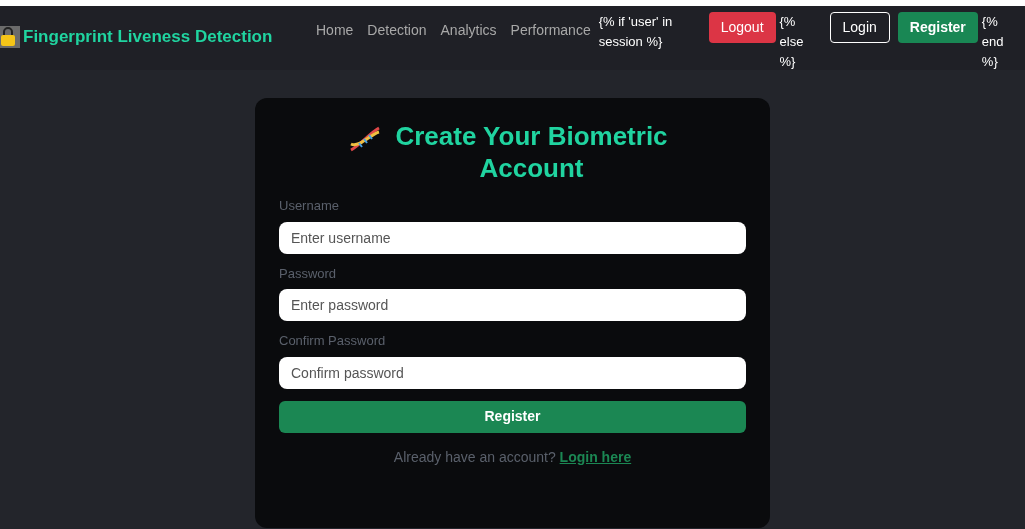 This screenshot has height=529, width=1025. Describe the element at coordinates (636, 32) in the screenshot. I see `template-text: {% if 'user' in session %}` at that location.